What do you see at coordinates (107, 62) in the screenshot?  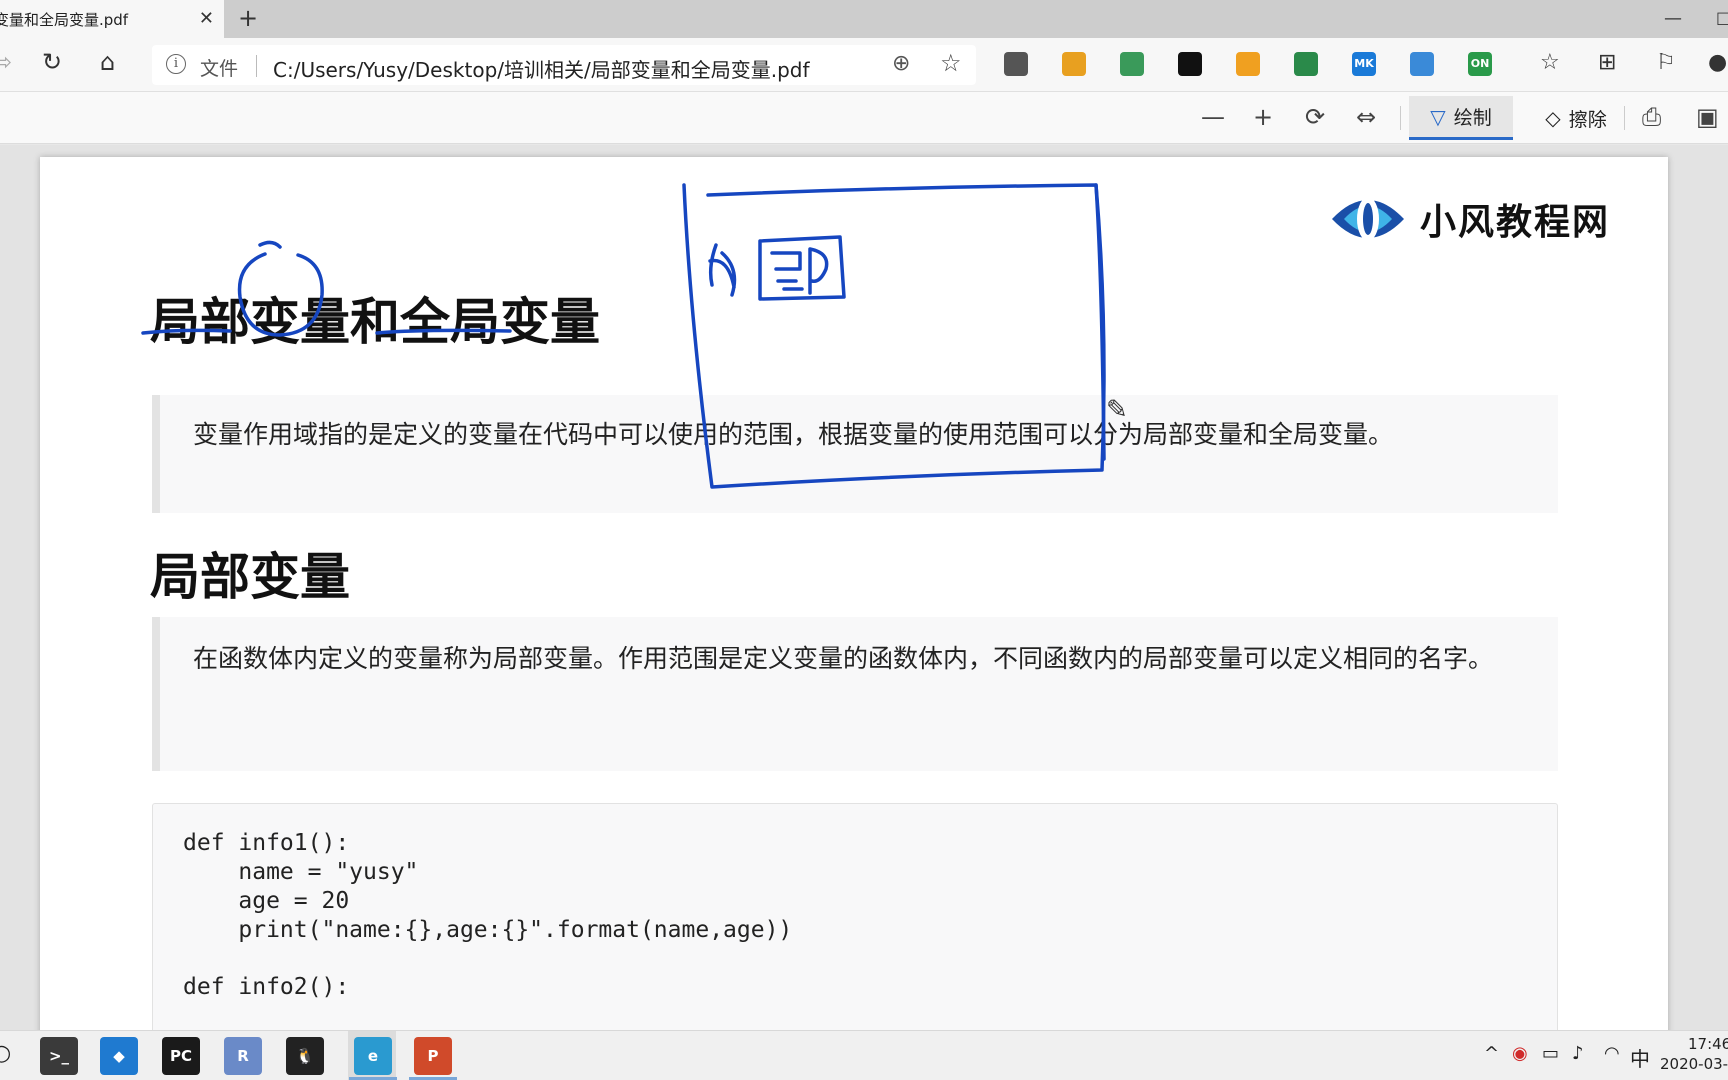 I see `home-icon: ⌂` at bounding box center [107, 62].